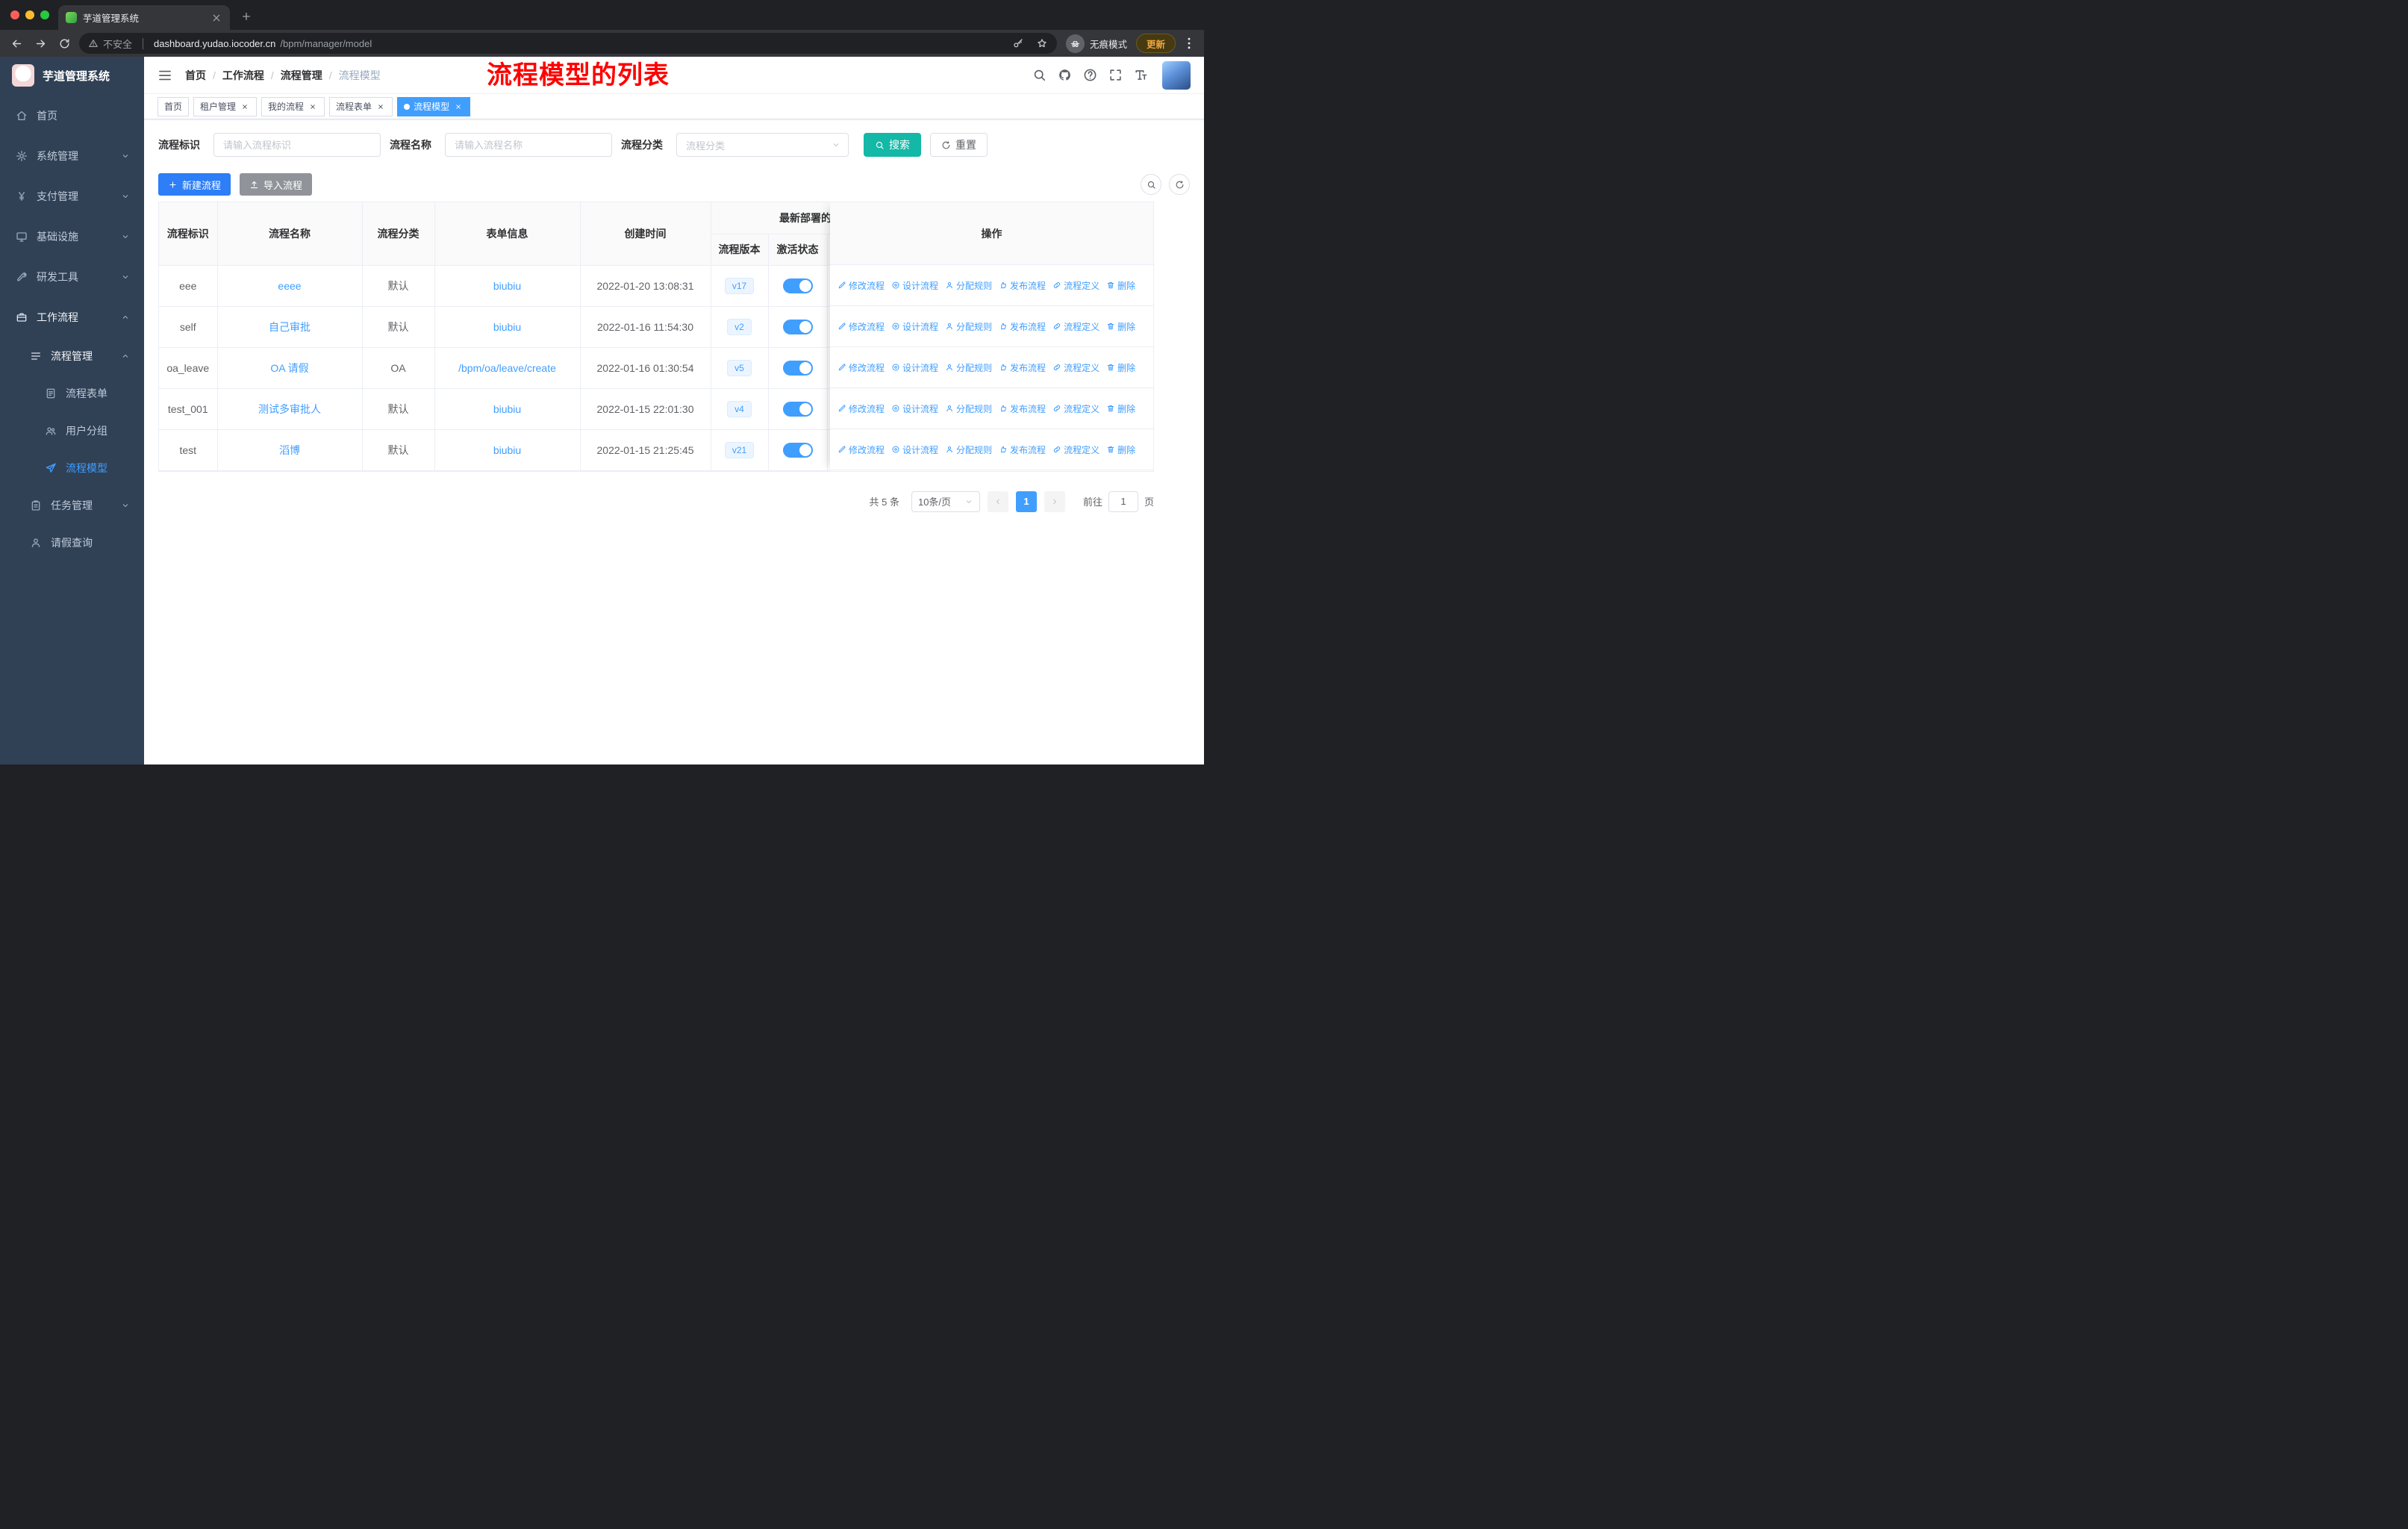 The image size is (2408, 1529). What do you see at coordinates (173, 106) in the screenshot?
I see `tag-view: 首页` at bounding box center [173, 106].